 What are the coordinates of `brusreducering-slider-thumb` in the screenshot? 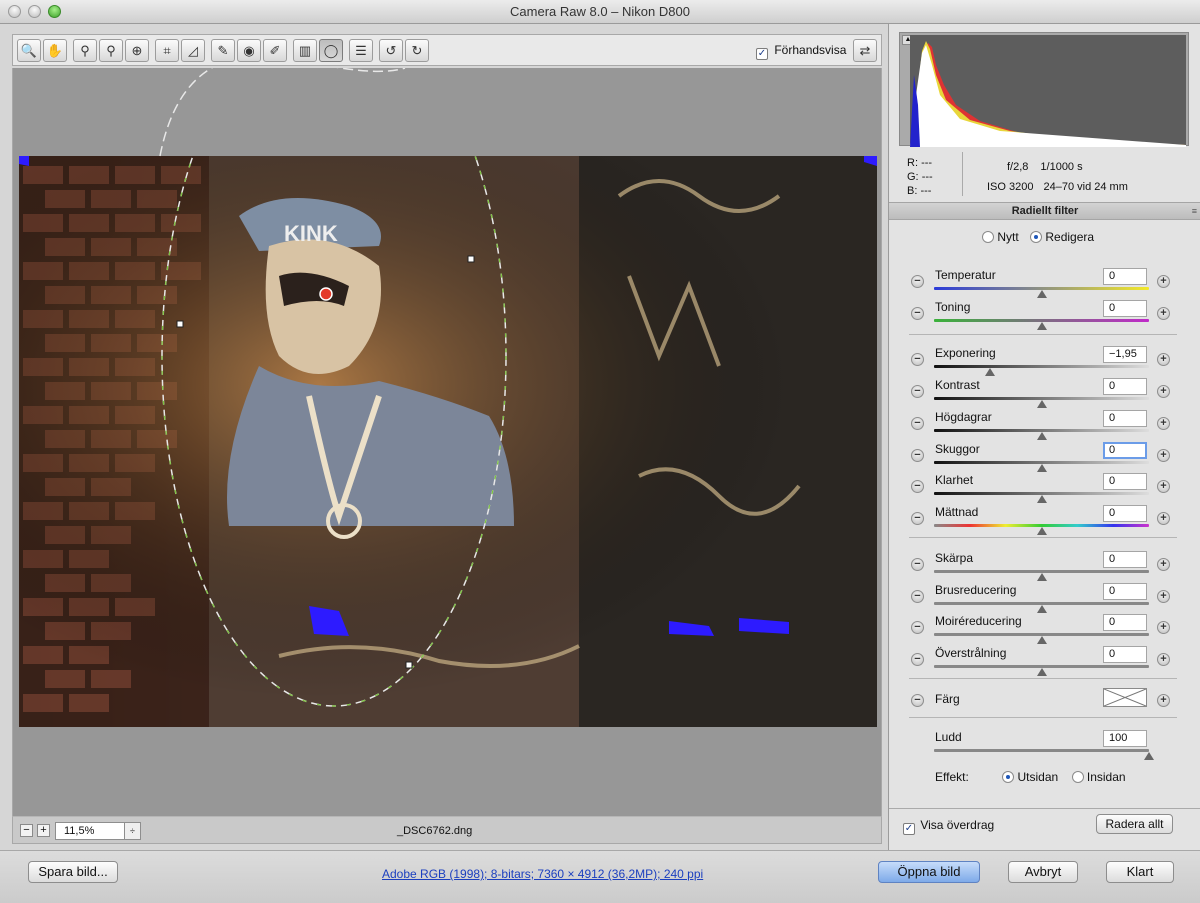 It's located at (1041, 609).